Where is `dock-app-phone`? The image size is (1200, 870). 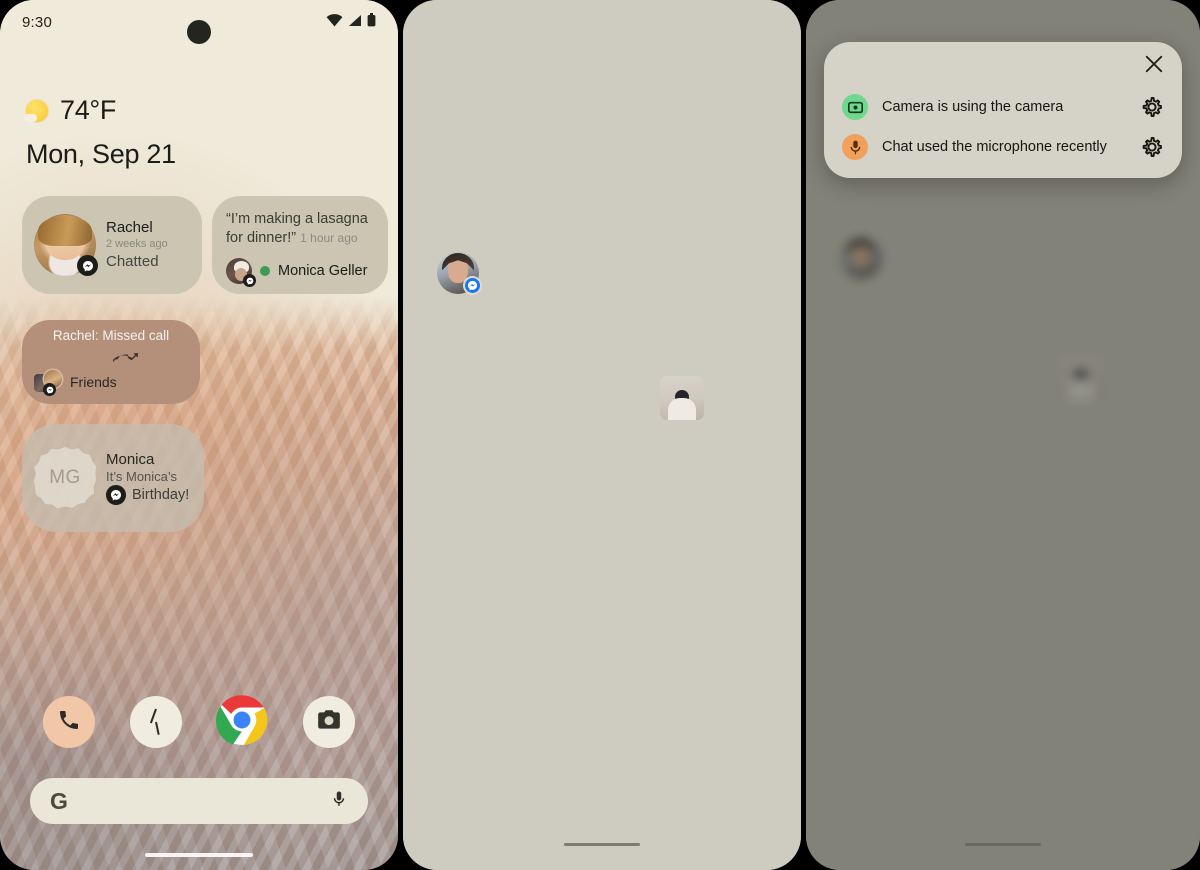 dock-app-phone is located at coordinates (69, 722).